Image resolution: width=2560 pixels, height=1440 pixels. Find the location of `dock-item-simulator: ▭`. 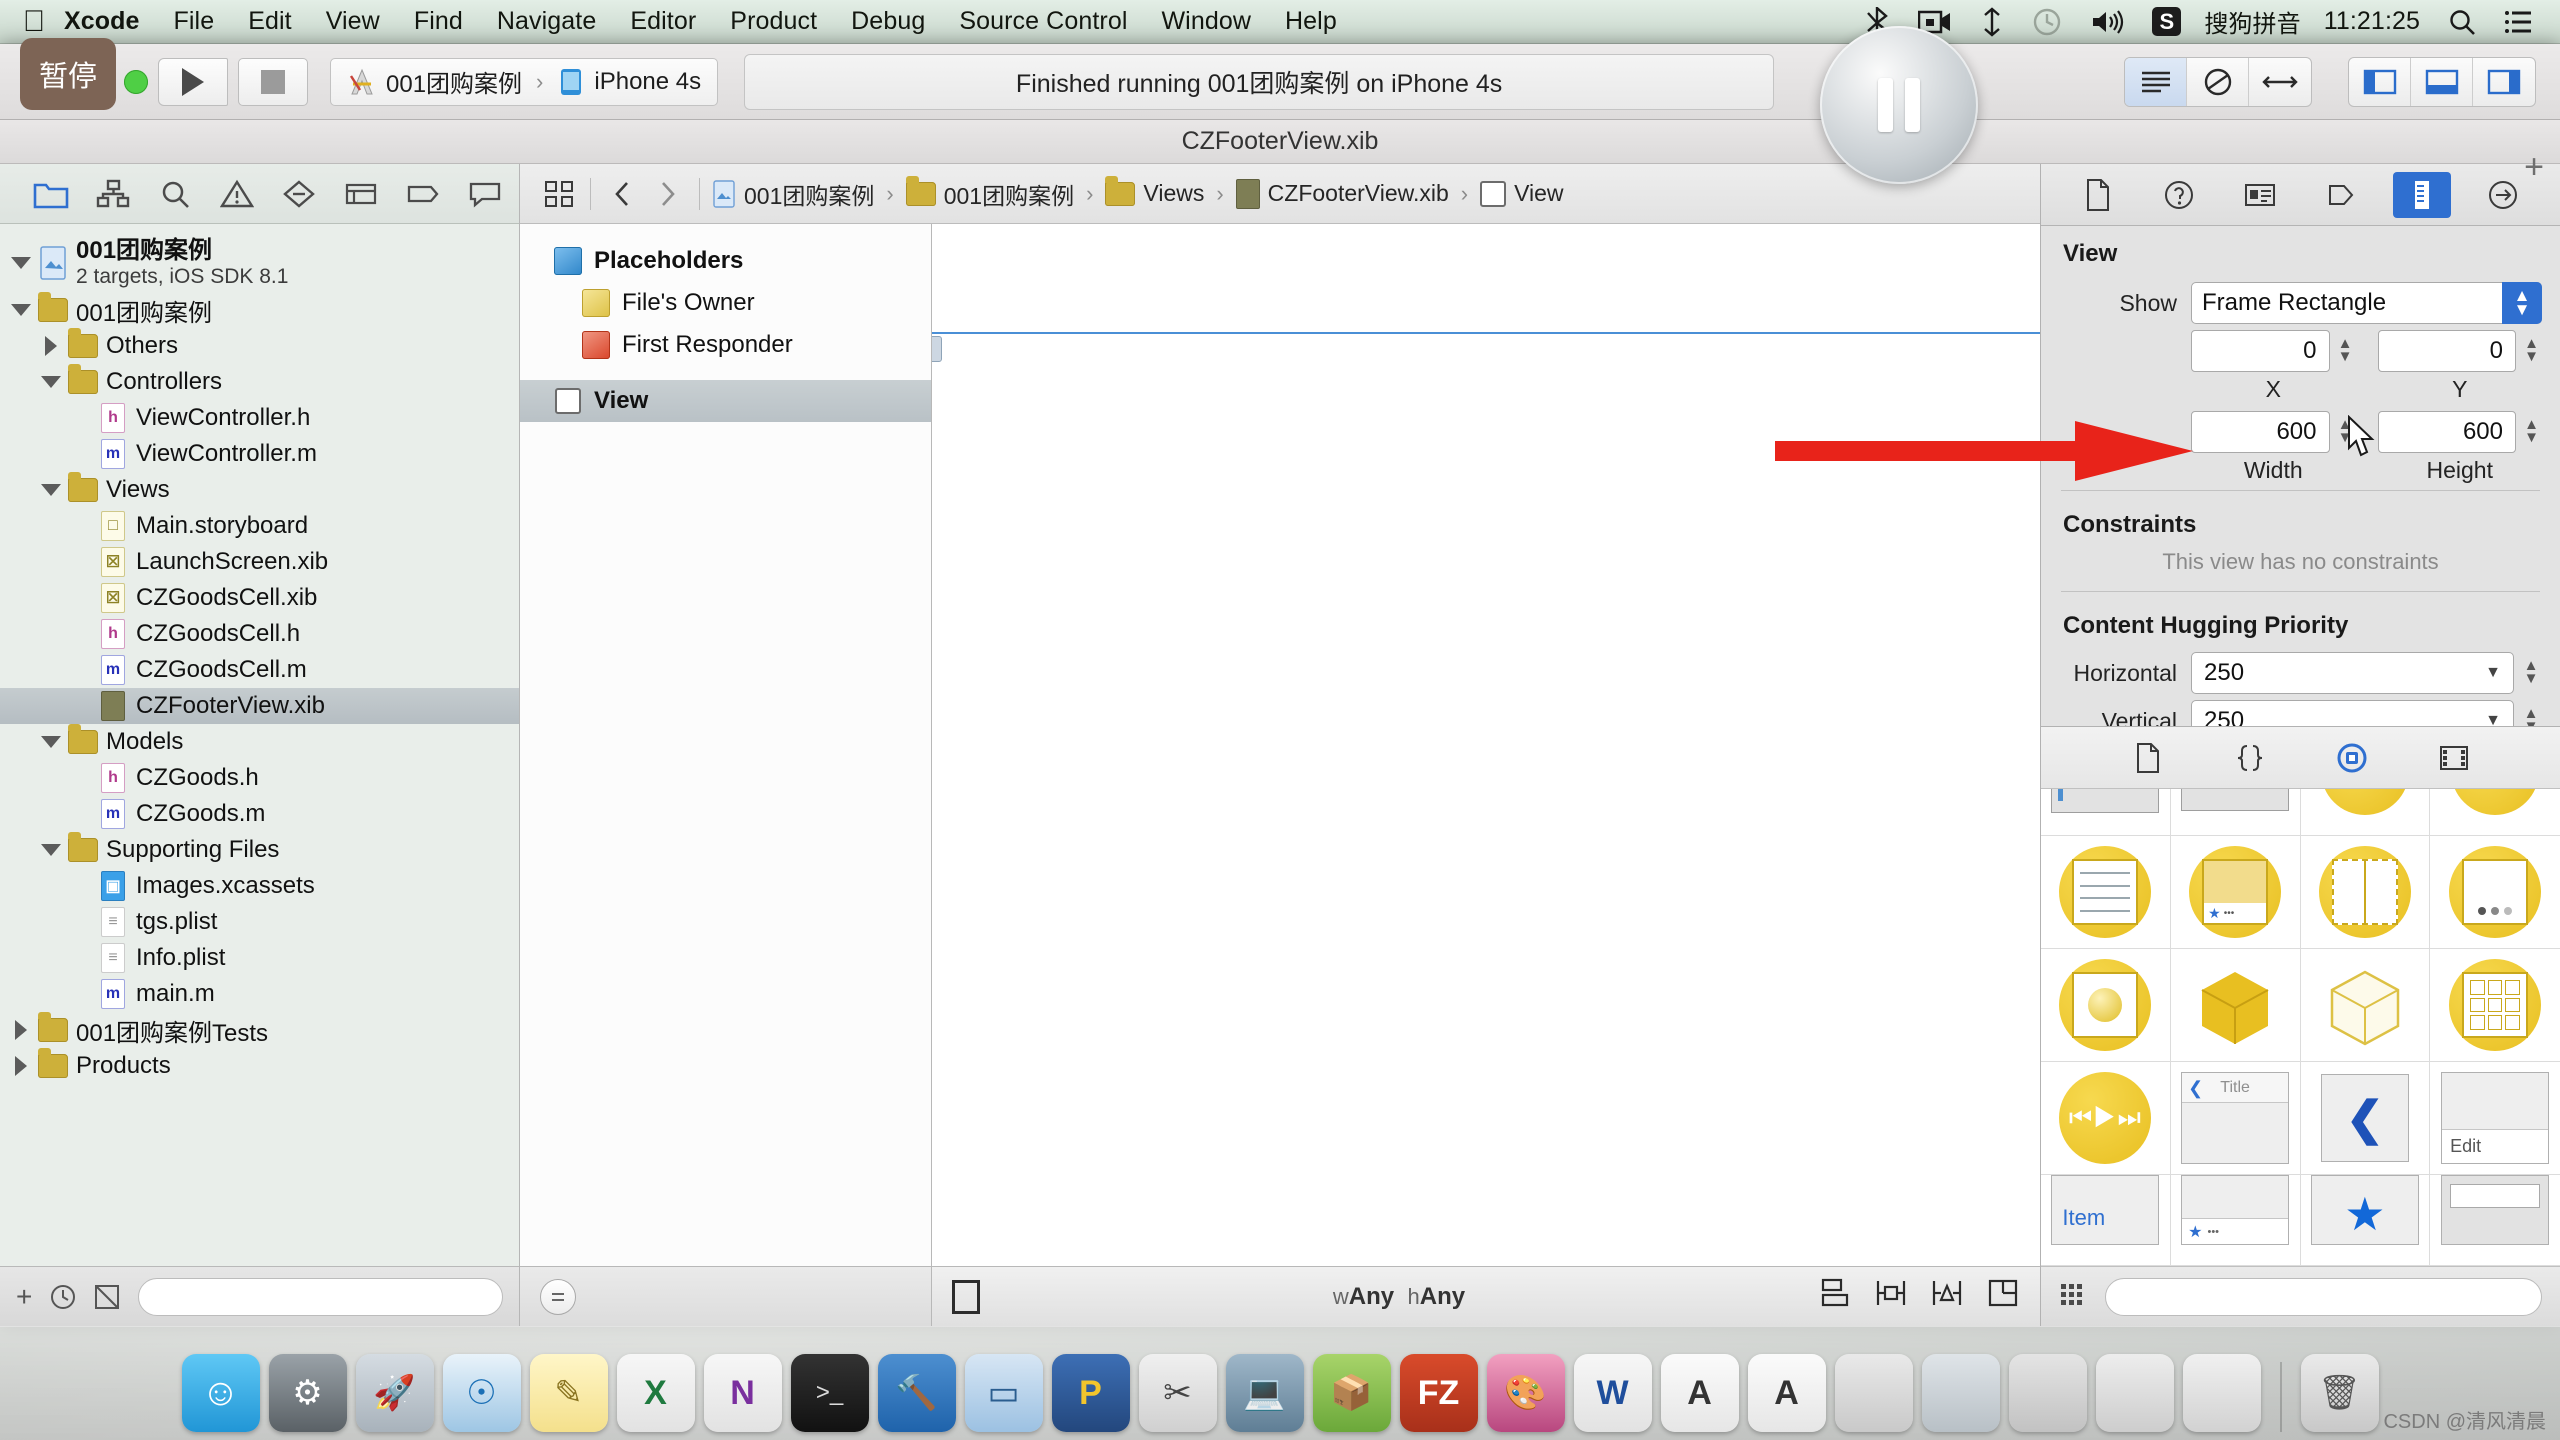

dock-item-simulator: ▭ is located at coordinates (1003, 1393).